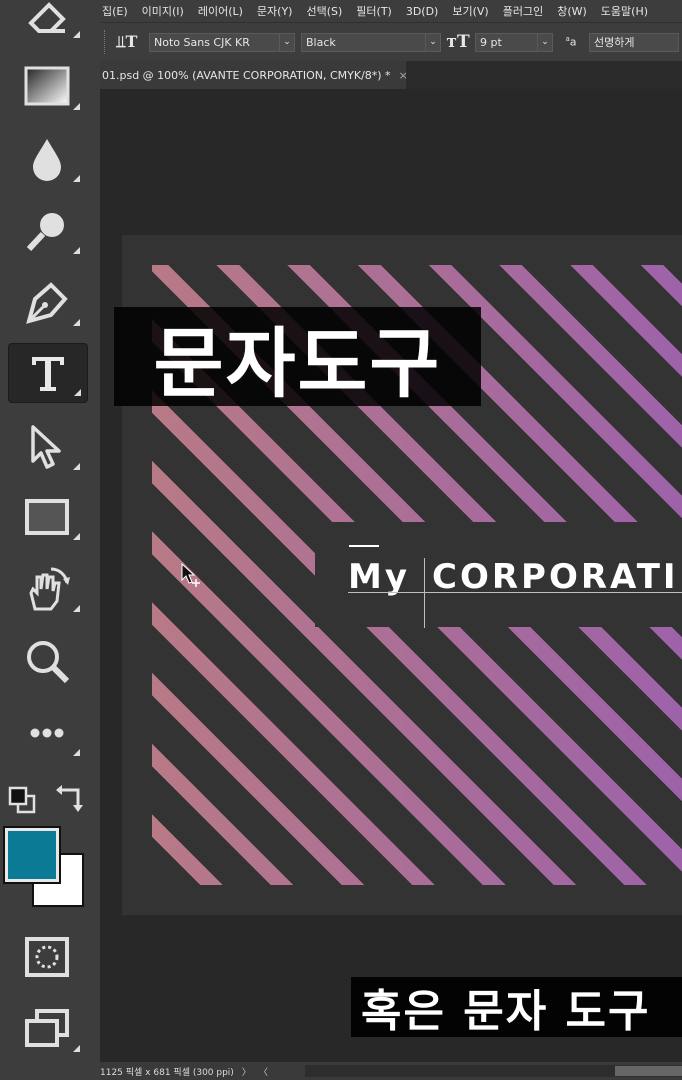 This screenshot has width=682, height=1080. Describe the element at coordinates (49, 589) in the screenshot. I see `hand-rotate-icon` at that location.